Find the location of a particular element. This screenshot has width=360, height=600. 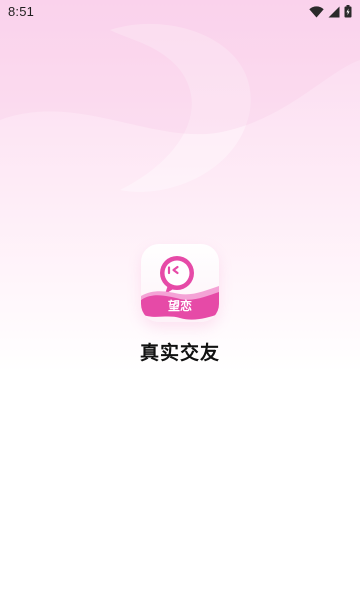

wifi-icon is located at coordinates (316, 11).